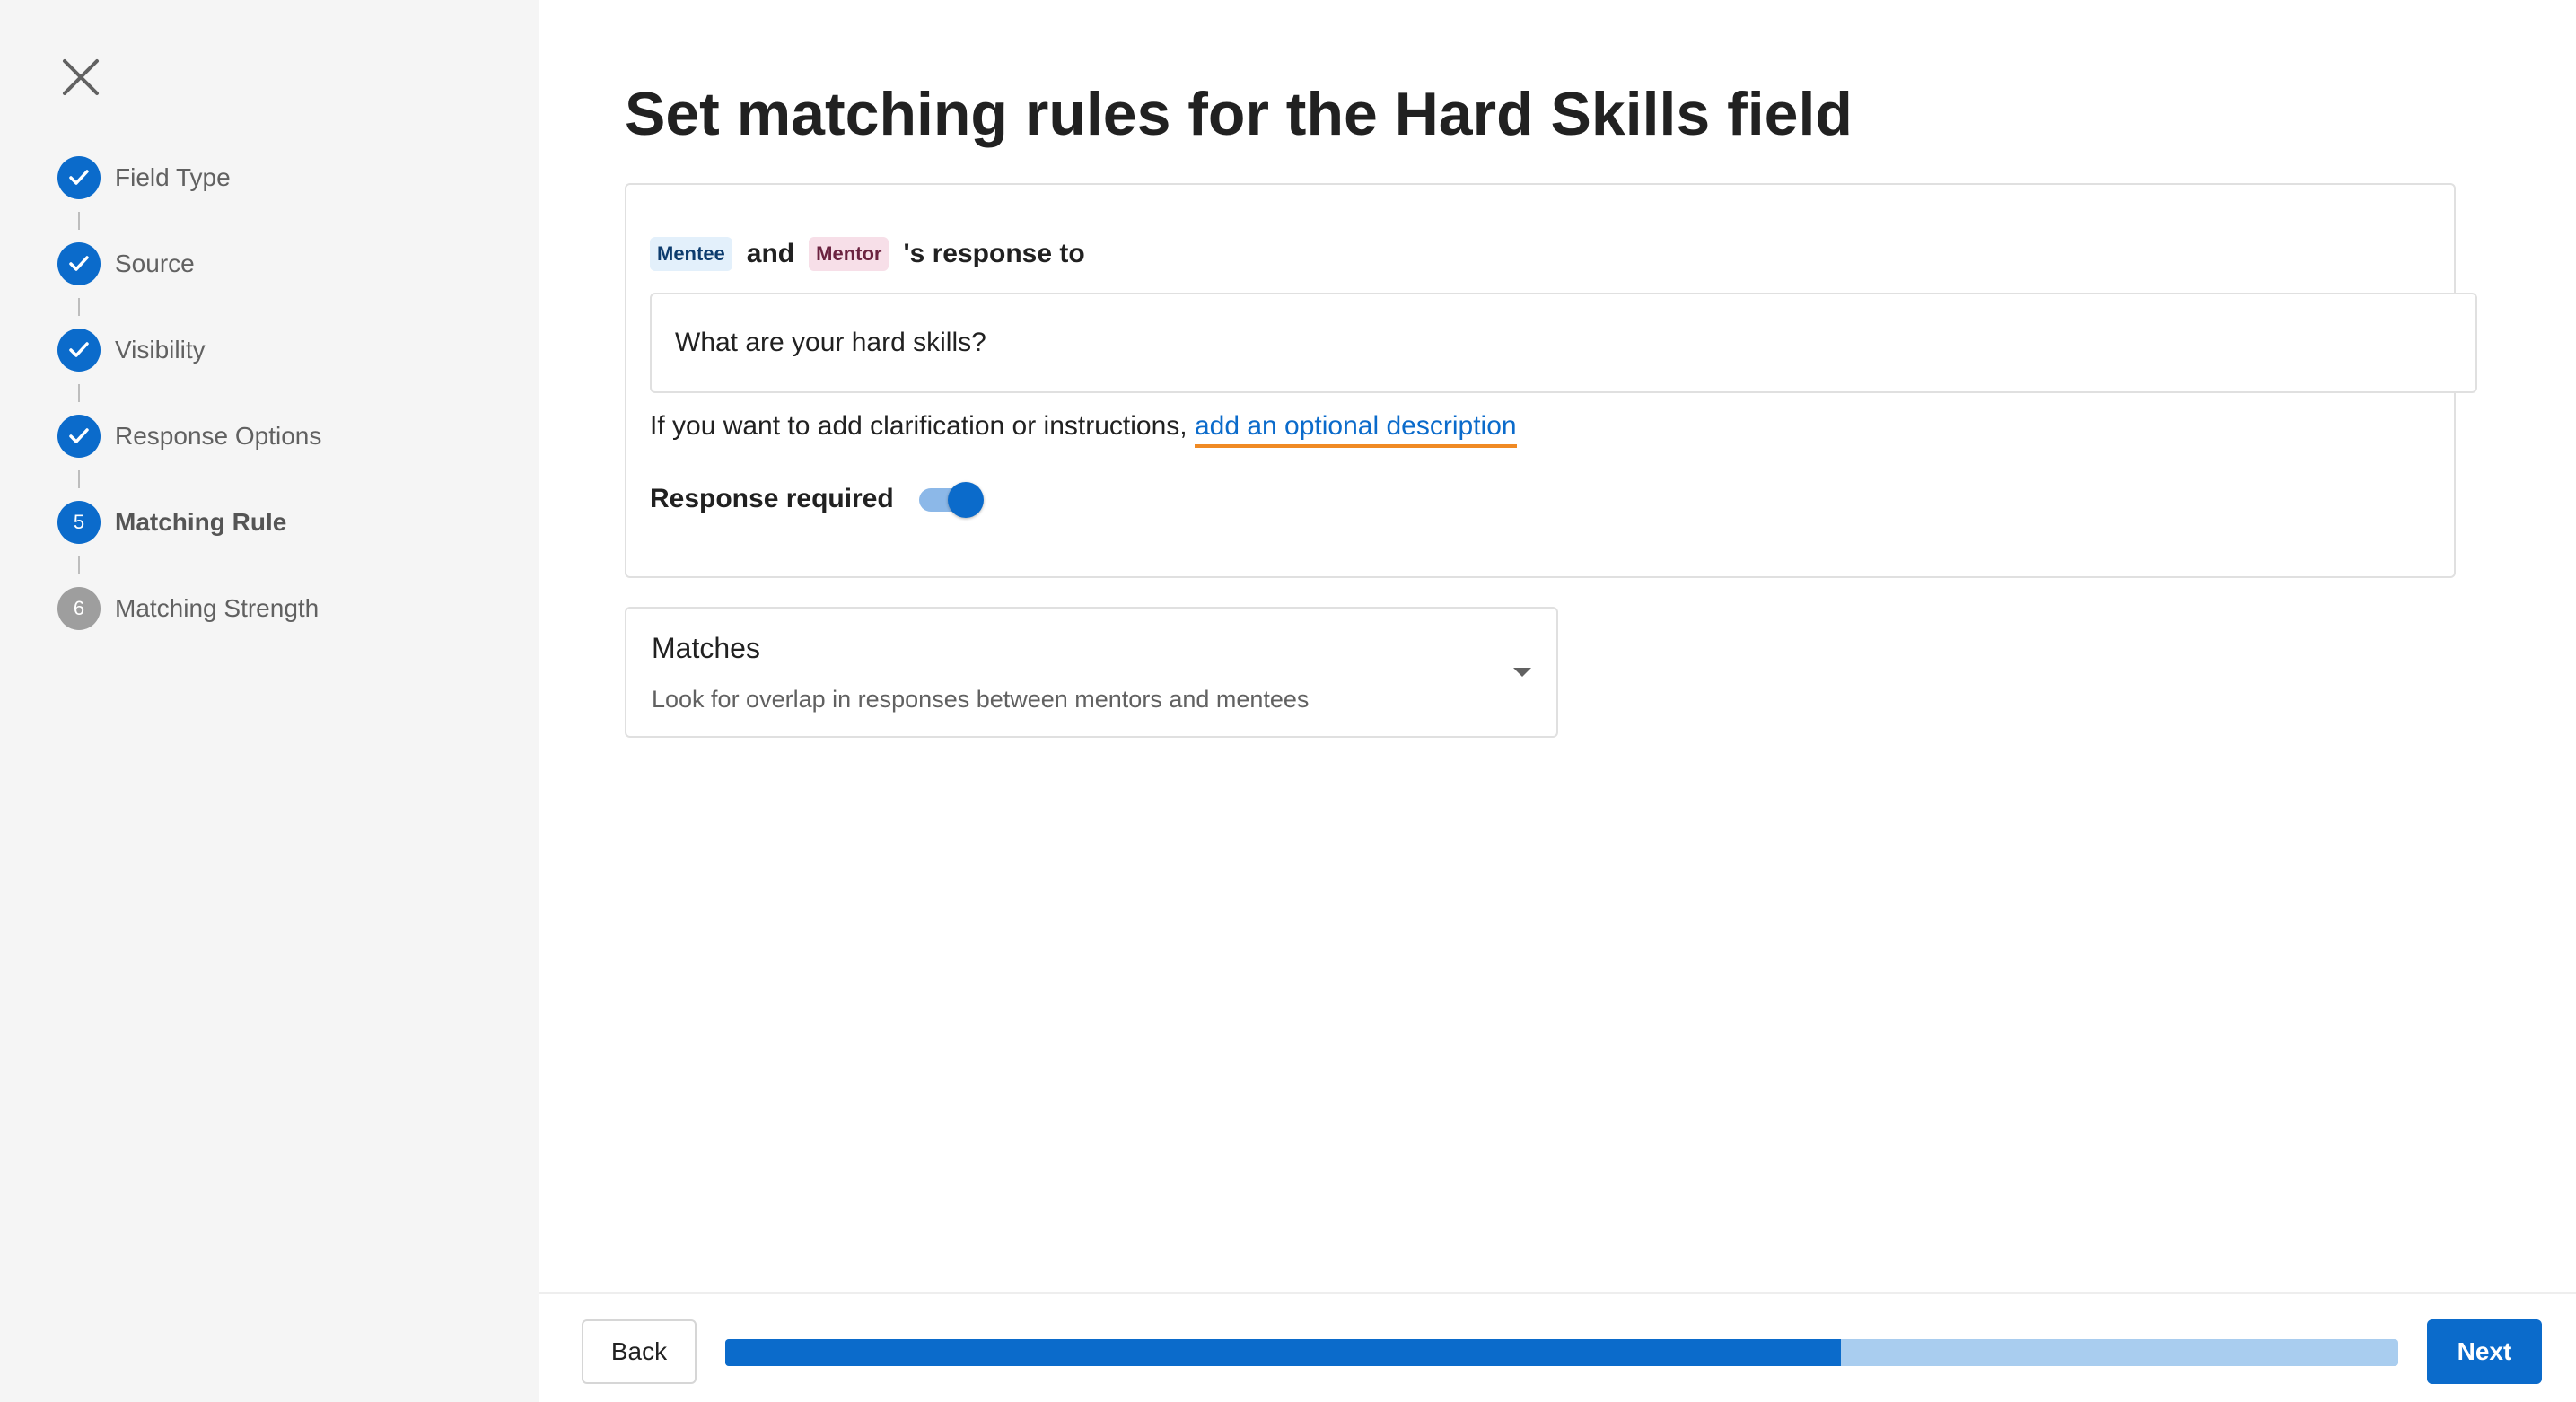 The height and width of the screenshot is (1402, 2576). Describe the element at coordinates (1283, 1353) in the screenshot. I see `progress-fill` at that location.